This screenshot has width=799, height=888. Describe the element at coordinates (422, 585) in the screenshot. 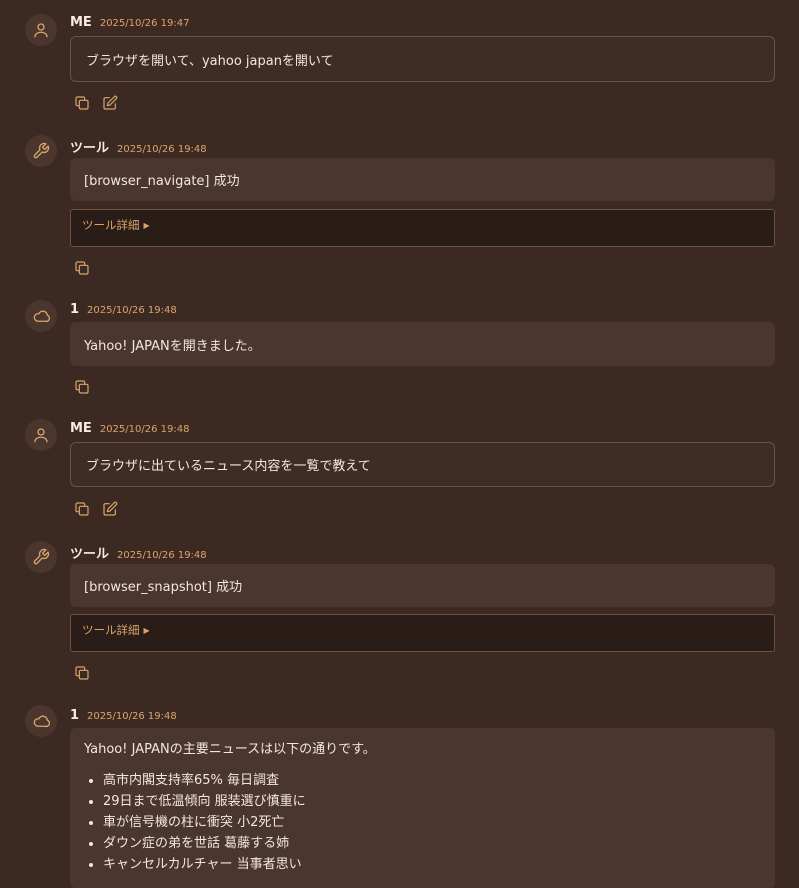

I see `message-bubble: [browser_snapshot] 成功` at that location.